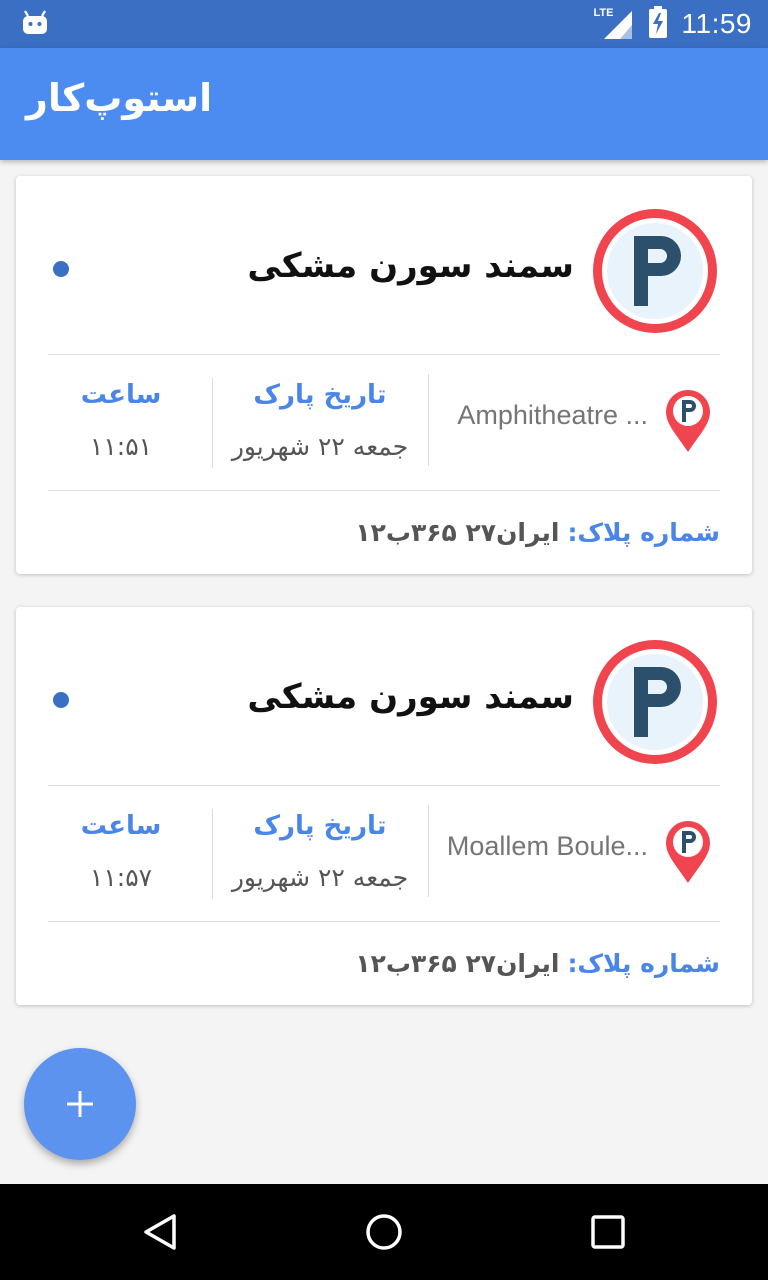 Image resolution: width=768 pixels, height=1280 pixels. Describe the element at coordinates (716, 23) in the screenshot. I see `status-time: 11:59` at that location.